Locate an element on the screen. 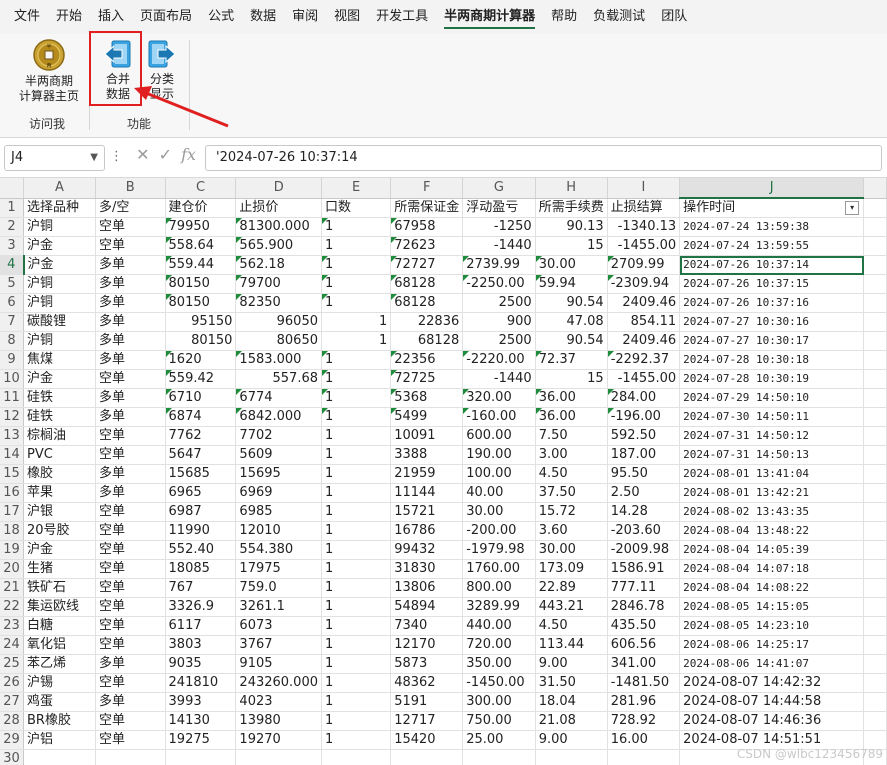 The image size is (887, 765). table-cell: 54894 is located at coordinates (427, 607).